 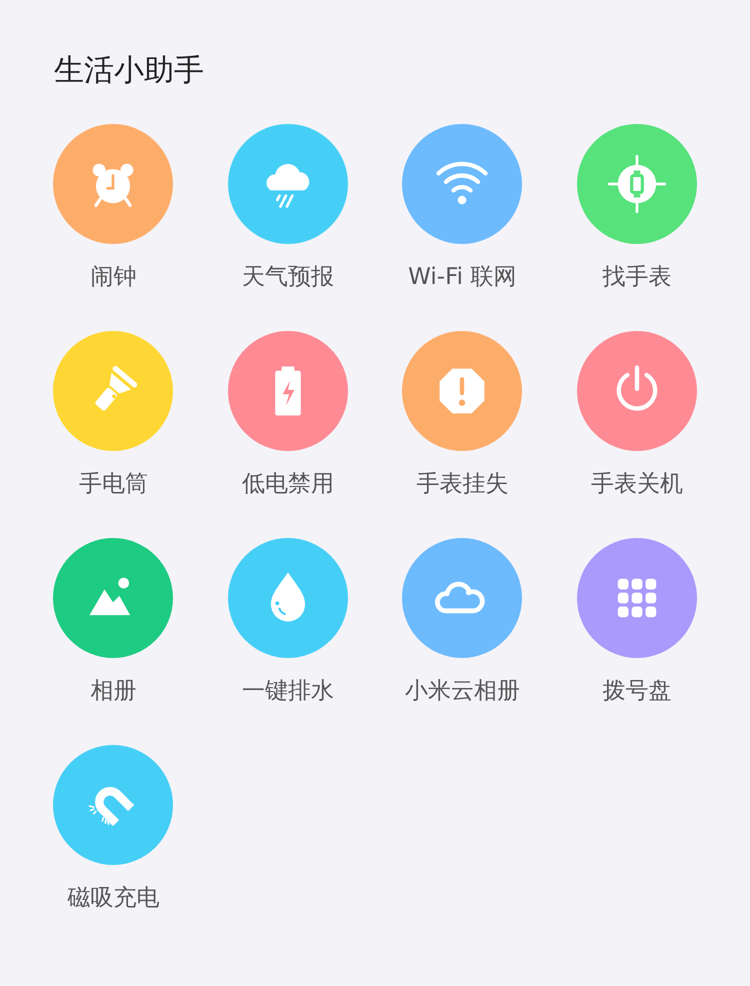 I want to click on app-label: 一键排水, so click(x=288, y=691).